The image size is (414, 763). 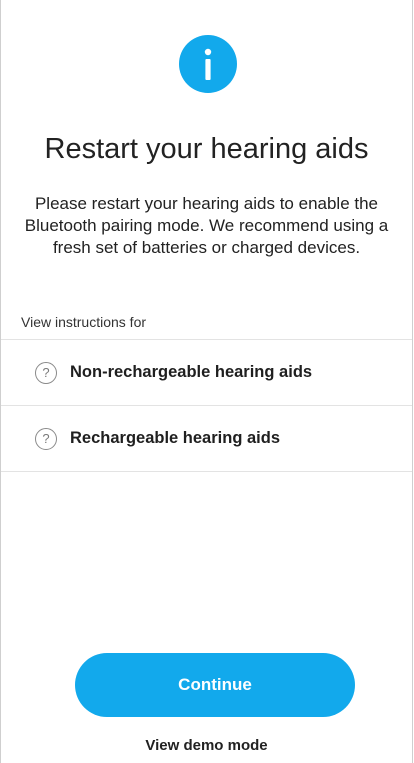 I want to click on instruction-item-label: Rechargeable hearing aids, so click(x=175, y=438).